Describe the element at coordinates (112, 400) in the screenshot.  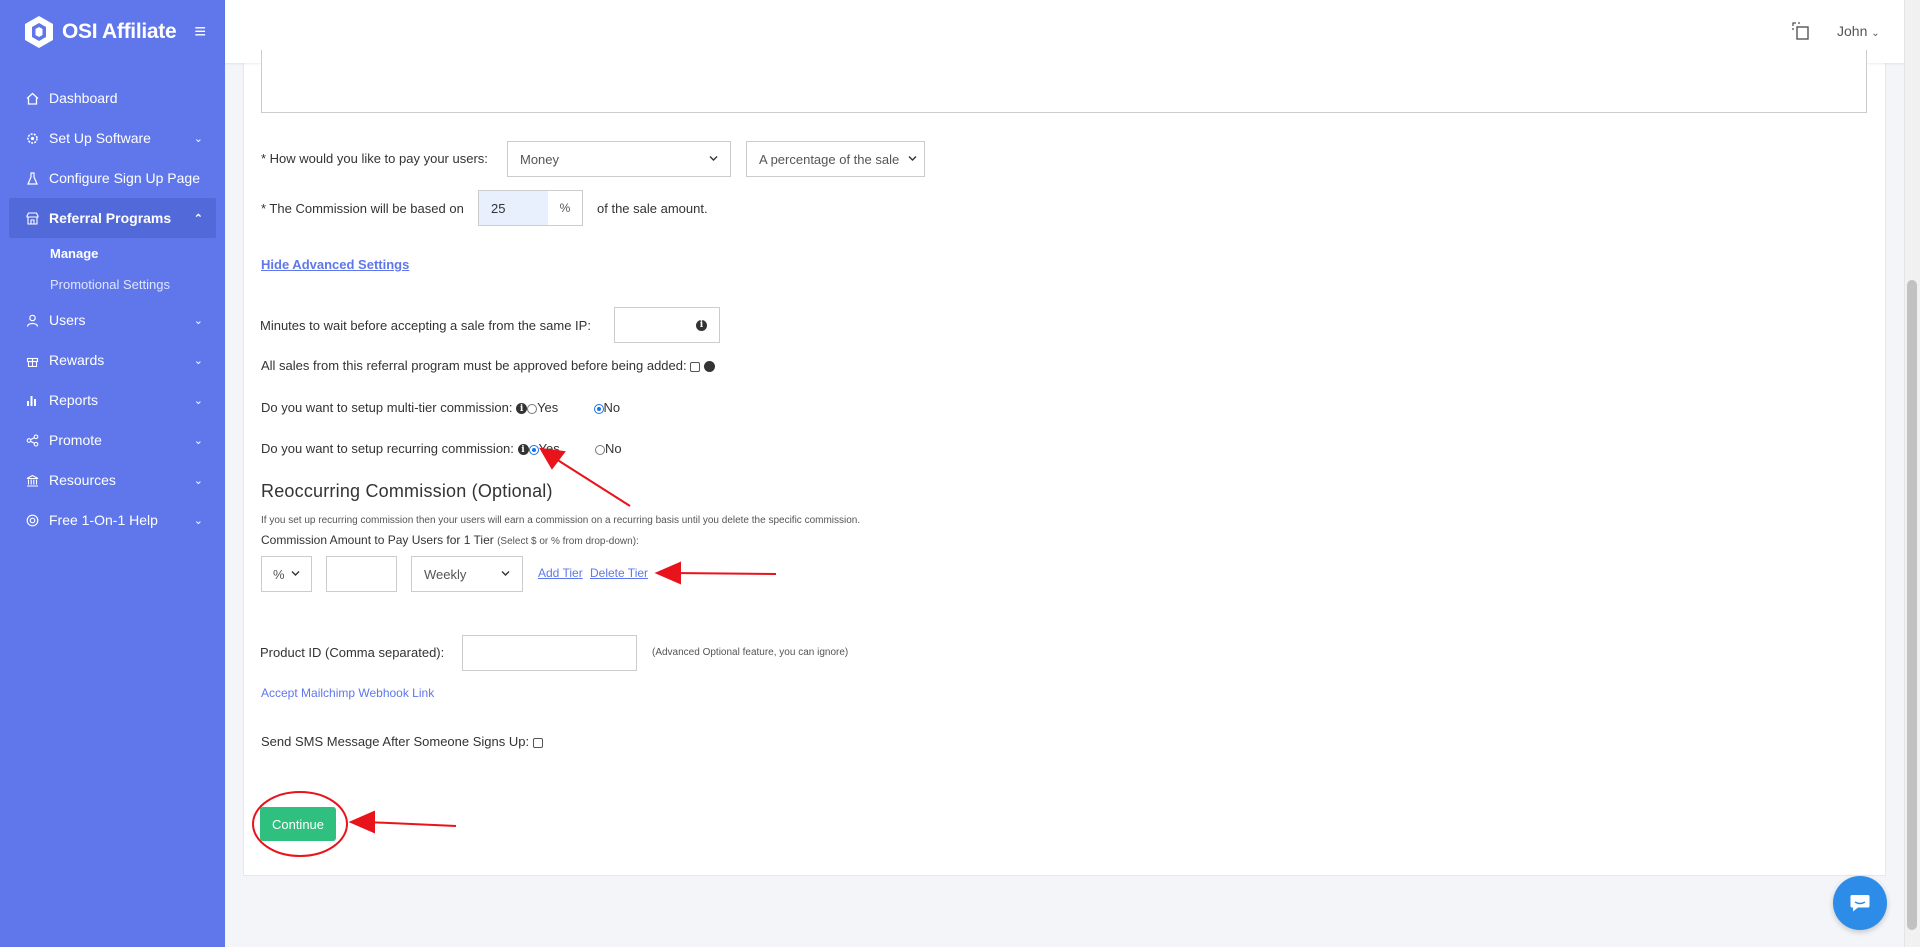
I see `sidebar-item-reports: Reports ⌄` at that location.